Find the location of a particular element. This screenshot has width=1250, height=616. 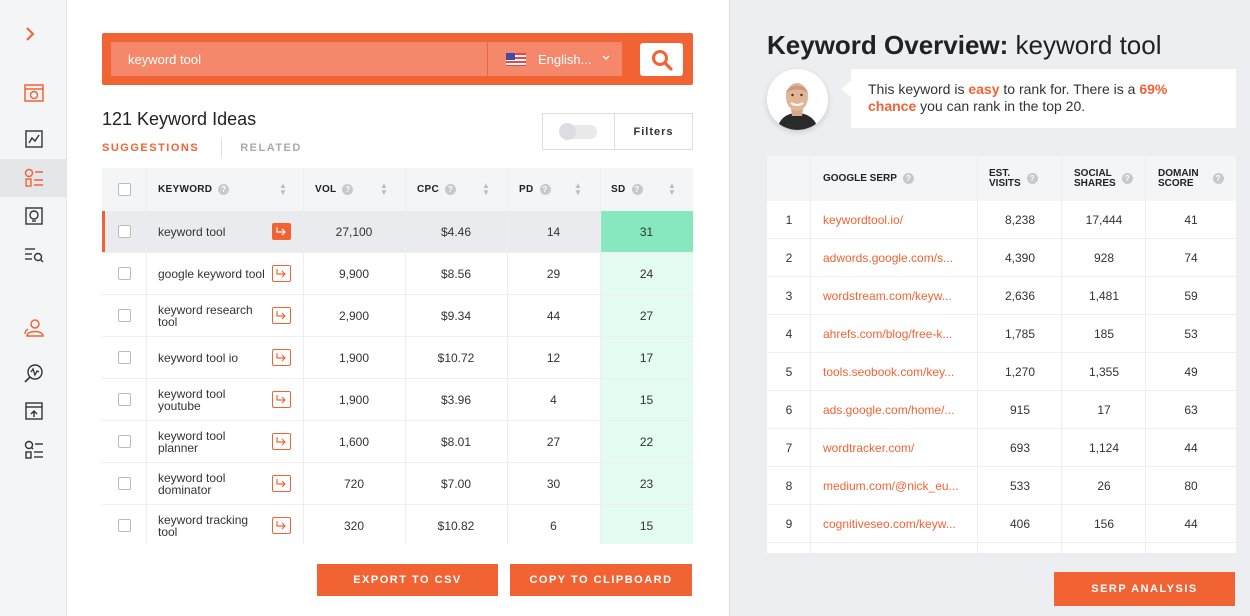

sidebar-item-keyword-search is located at coordinates (33, 255).